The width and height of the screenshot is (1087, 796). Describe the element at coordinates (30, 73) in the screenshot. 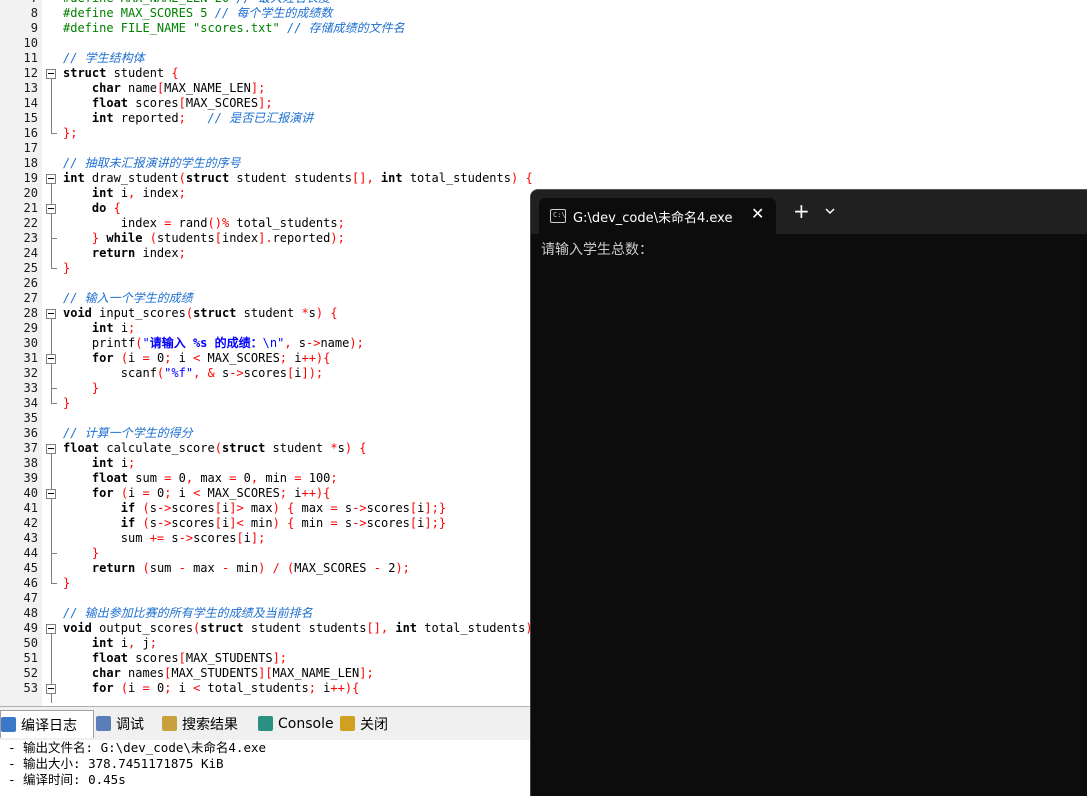

I see `line-number: 12` at that location.